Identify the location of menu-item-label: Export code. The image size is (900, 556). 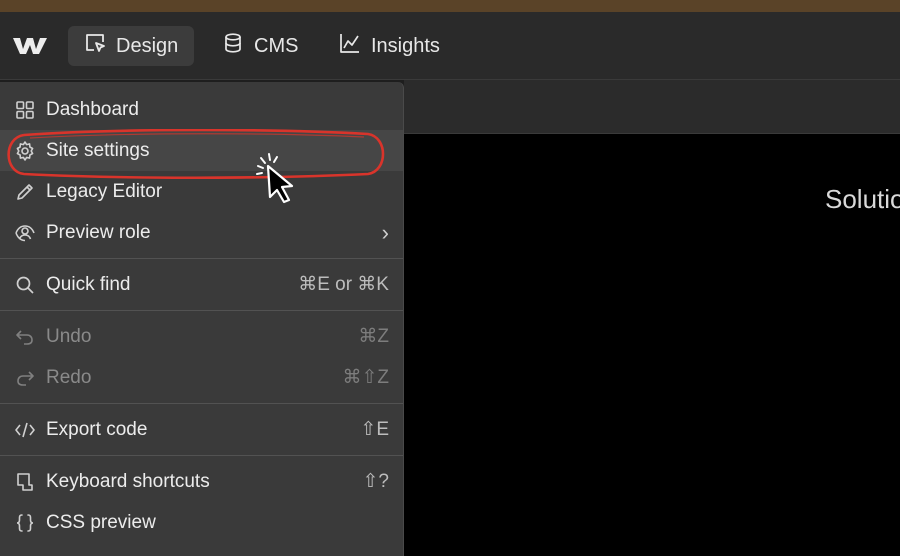
(97, 429).